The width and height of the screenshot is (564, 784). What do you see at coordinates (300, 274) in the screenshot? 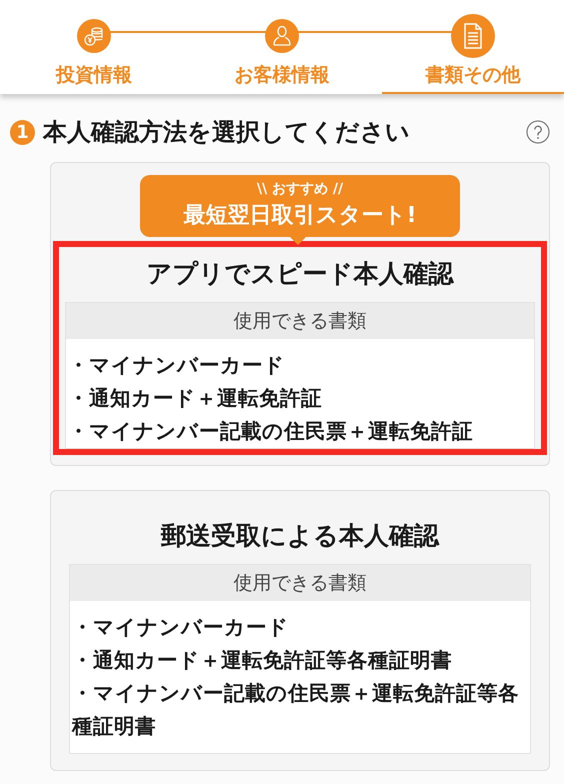
I see `method-title: アプリでスピード本人確認` at bounding box center [300, 274].